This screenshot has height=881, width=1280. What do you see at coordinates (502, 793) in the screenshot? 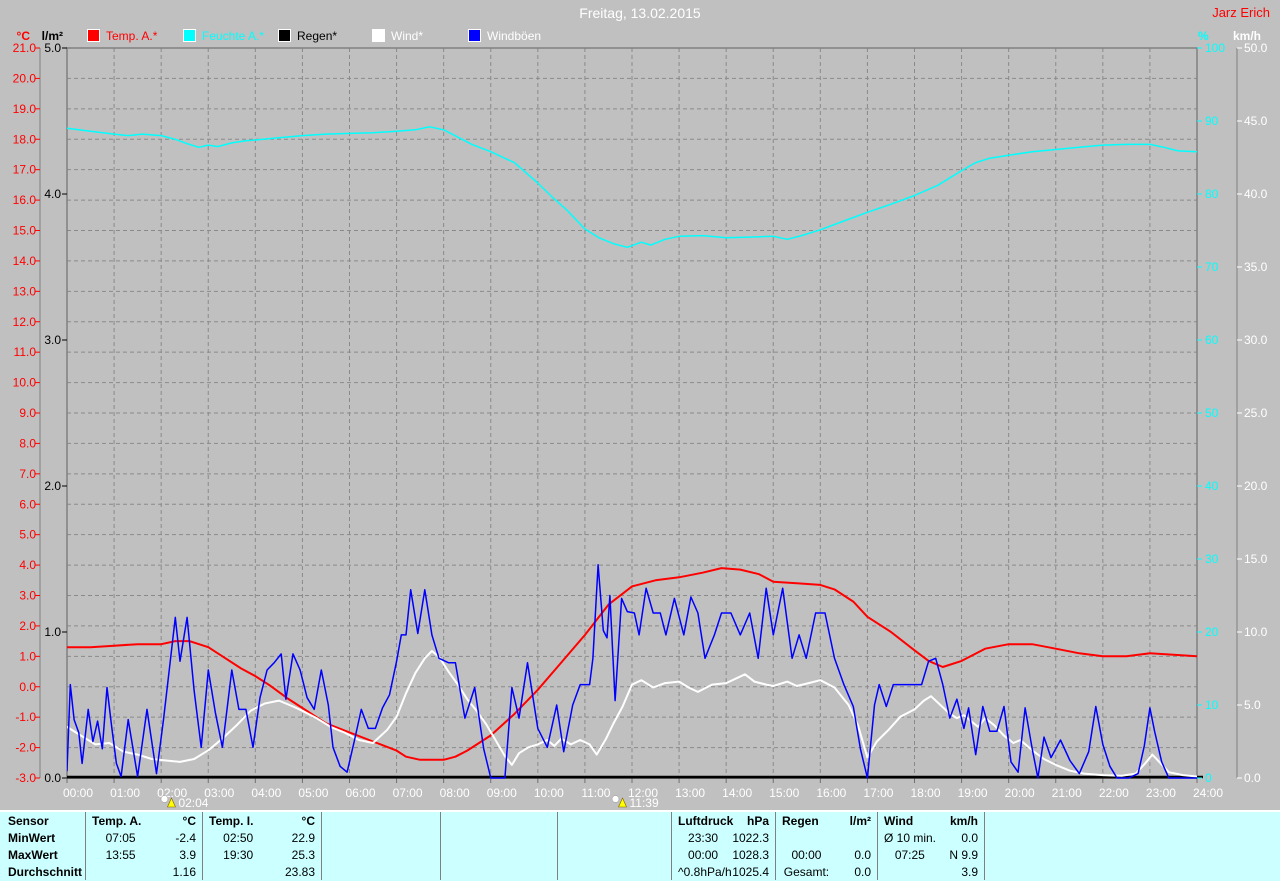
I see `hour-tick-label: 09:00` at bounding box center [502, 793].